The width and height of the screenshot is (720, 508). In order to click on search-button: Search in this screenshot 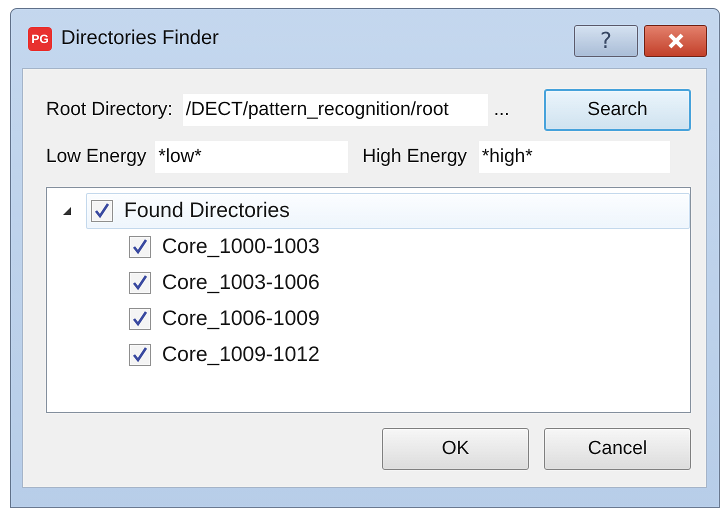, I will do `click(617, 110)`.